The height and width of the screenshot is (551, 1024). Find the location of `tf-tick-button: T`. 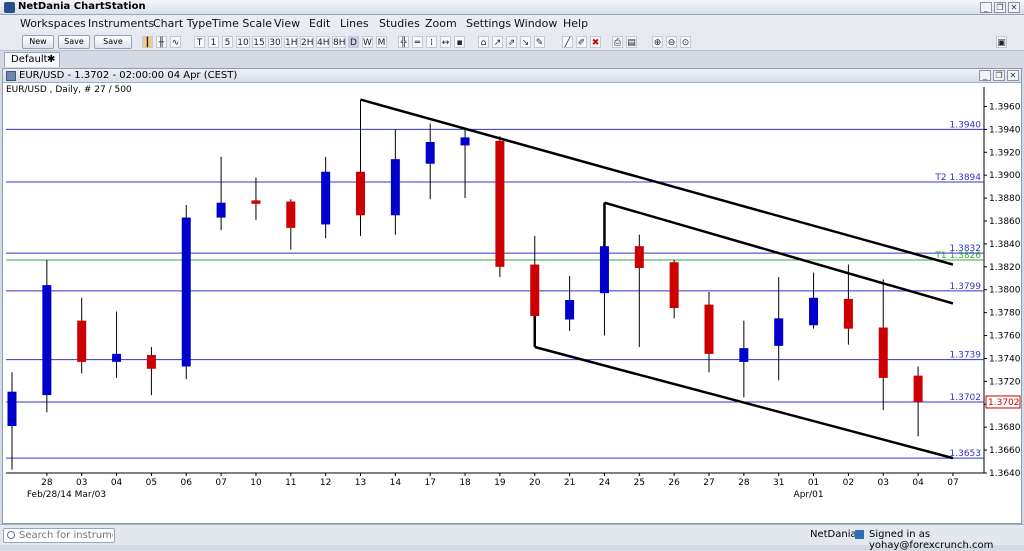

tf-tick-button: T is located at coordinates (199, 42).